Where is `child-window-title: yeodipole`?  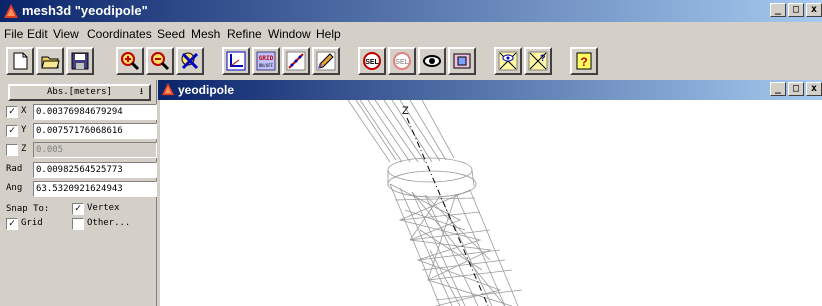 child-window-title: yeodipole is located at coordinates (206, 90).